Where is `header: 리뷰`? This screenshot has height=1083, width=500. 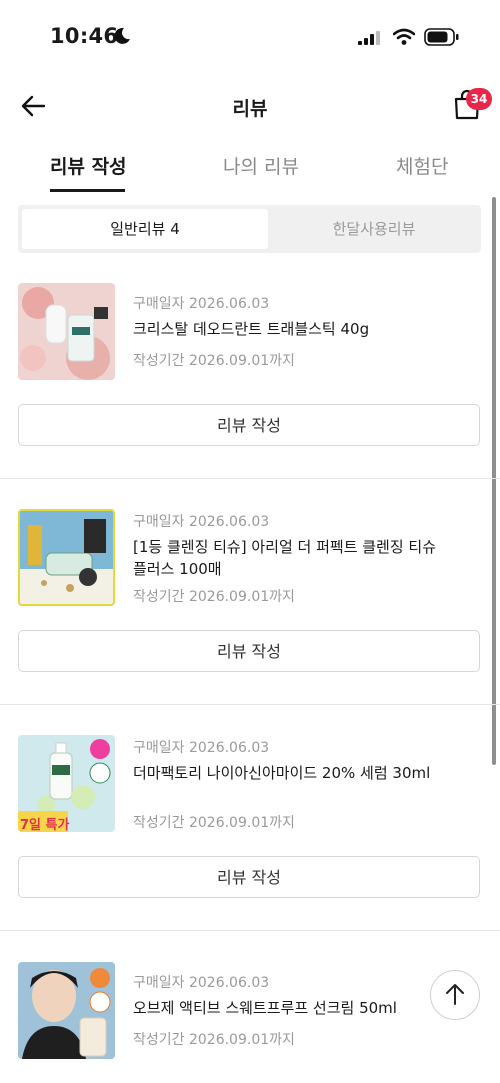 header: 리뷰 is located at coordinates (250, 106).